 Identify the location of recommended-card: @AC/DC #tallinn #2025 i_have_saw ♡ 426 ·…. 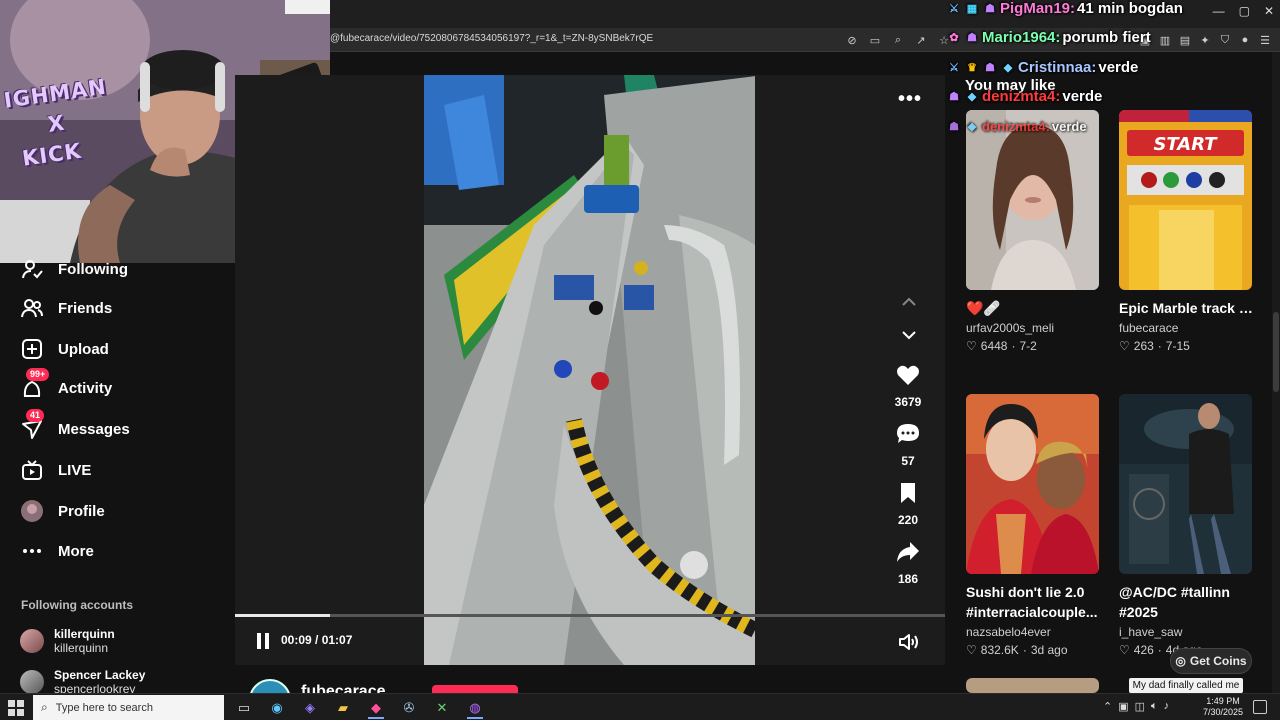
(1186, 525).